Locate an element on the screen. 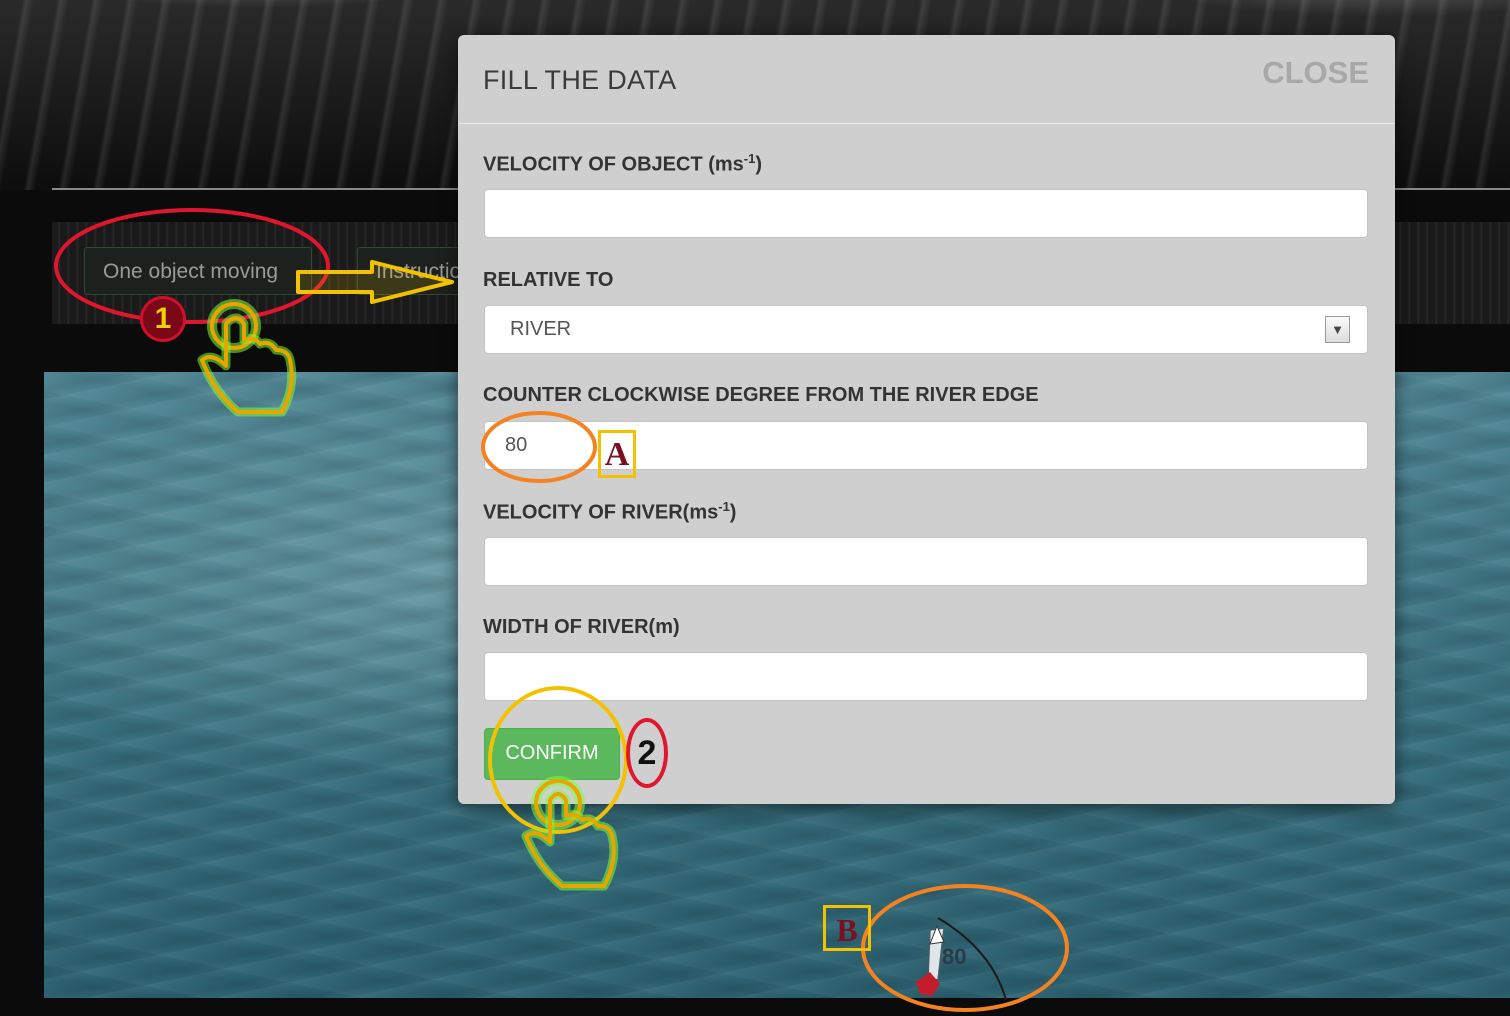 This screenshot has height=1016, width=1510. close-button: CLOSE is located at coordinates (1315, 73).